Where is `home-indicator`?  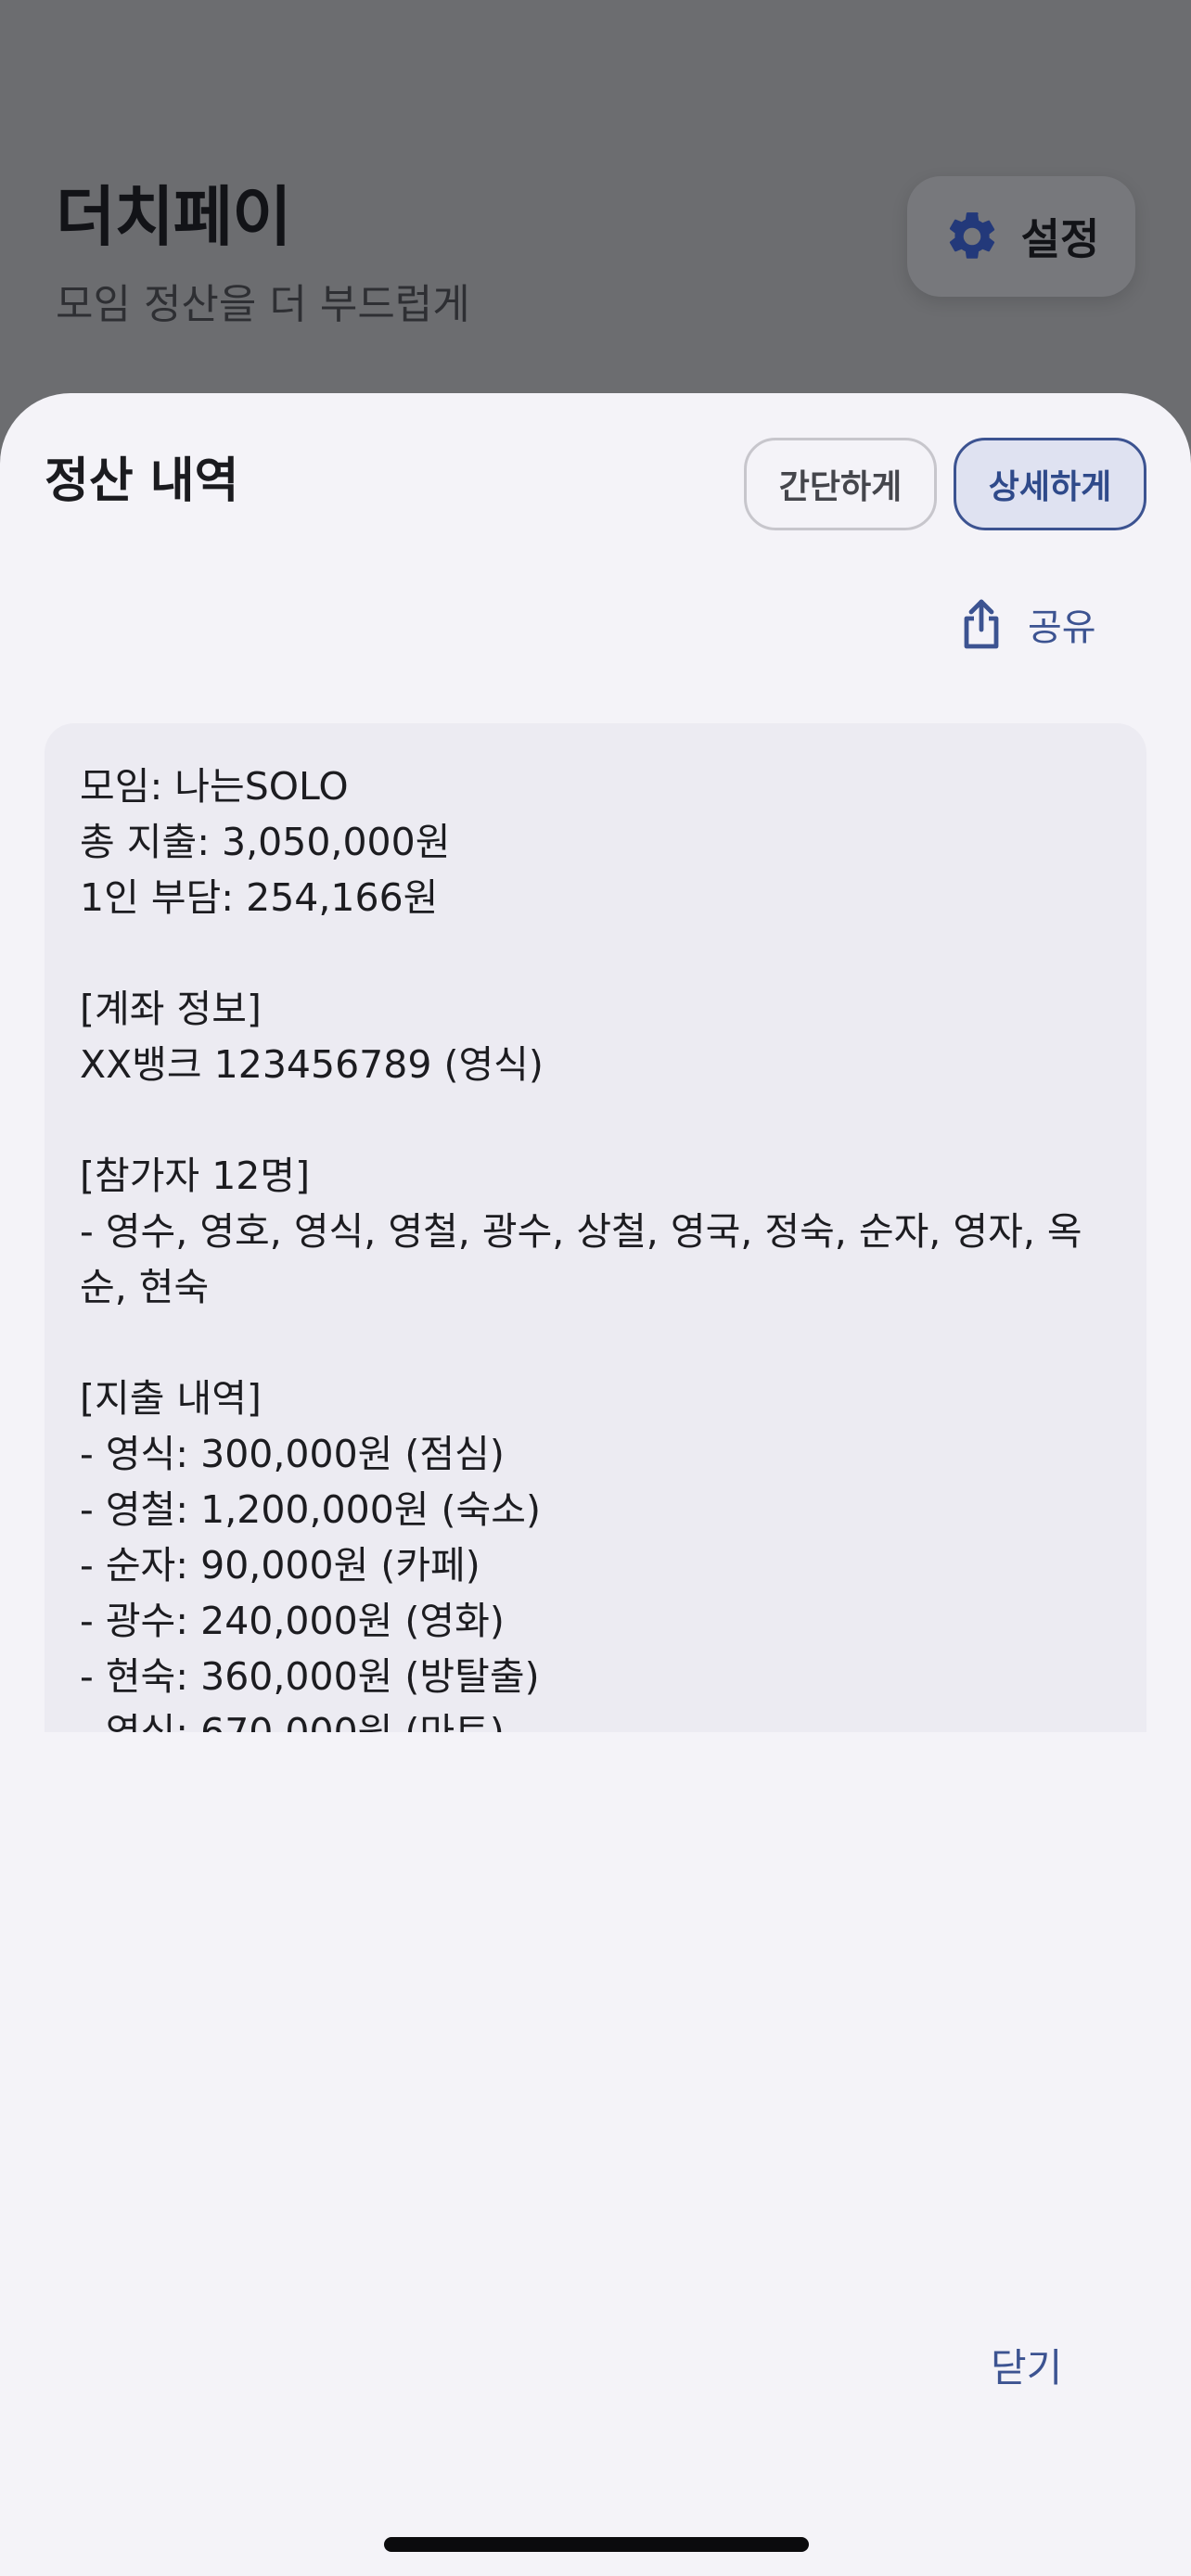
home-indicator is located at coordinates (597, 2544).